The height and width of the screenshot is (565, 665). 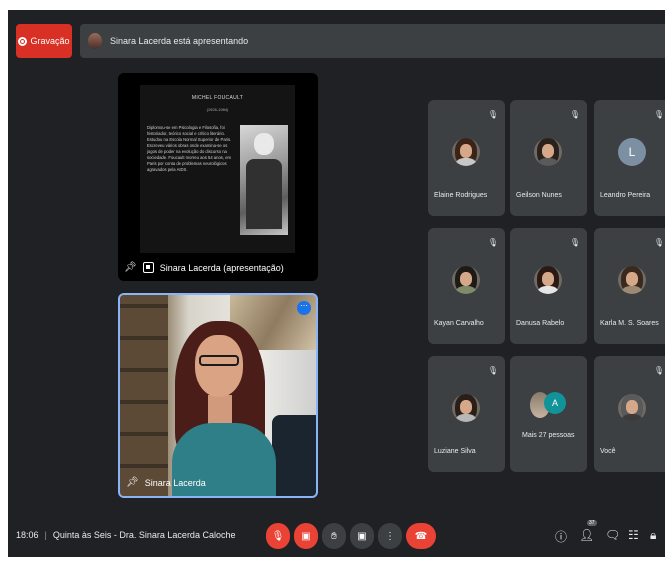 What do you see at coordinates (278, 536) in the screenshot?
I see `mic-off-button: 🎙︎` at bounding box center [278, 536].